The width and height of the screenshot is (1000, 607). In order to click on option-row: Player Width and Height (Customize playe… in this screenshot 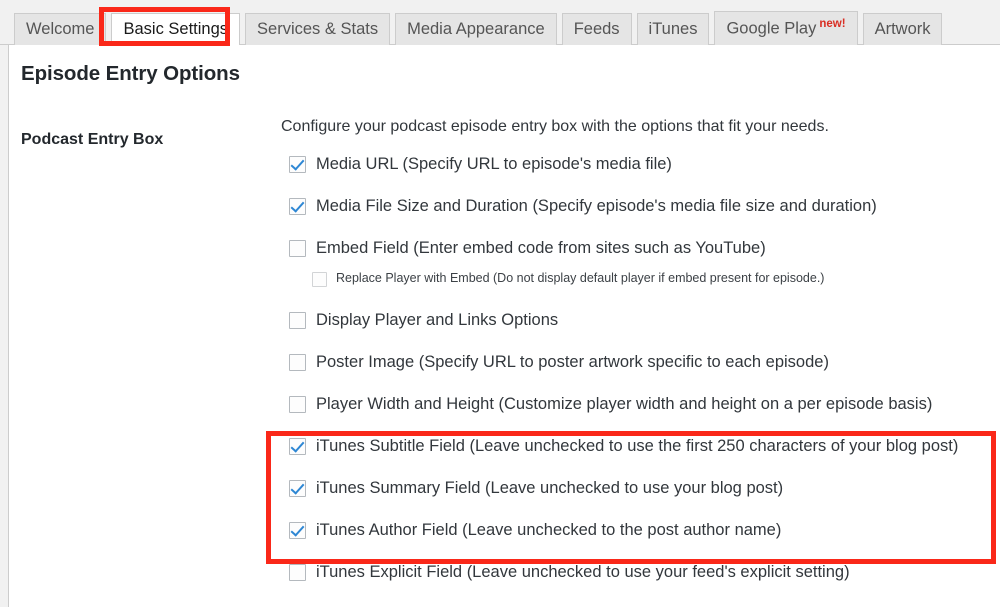, I will do `click(641, 404)`.